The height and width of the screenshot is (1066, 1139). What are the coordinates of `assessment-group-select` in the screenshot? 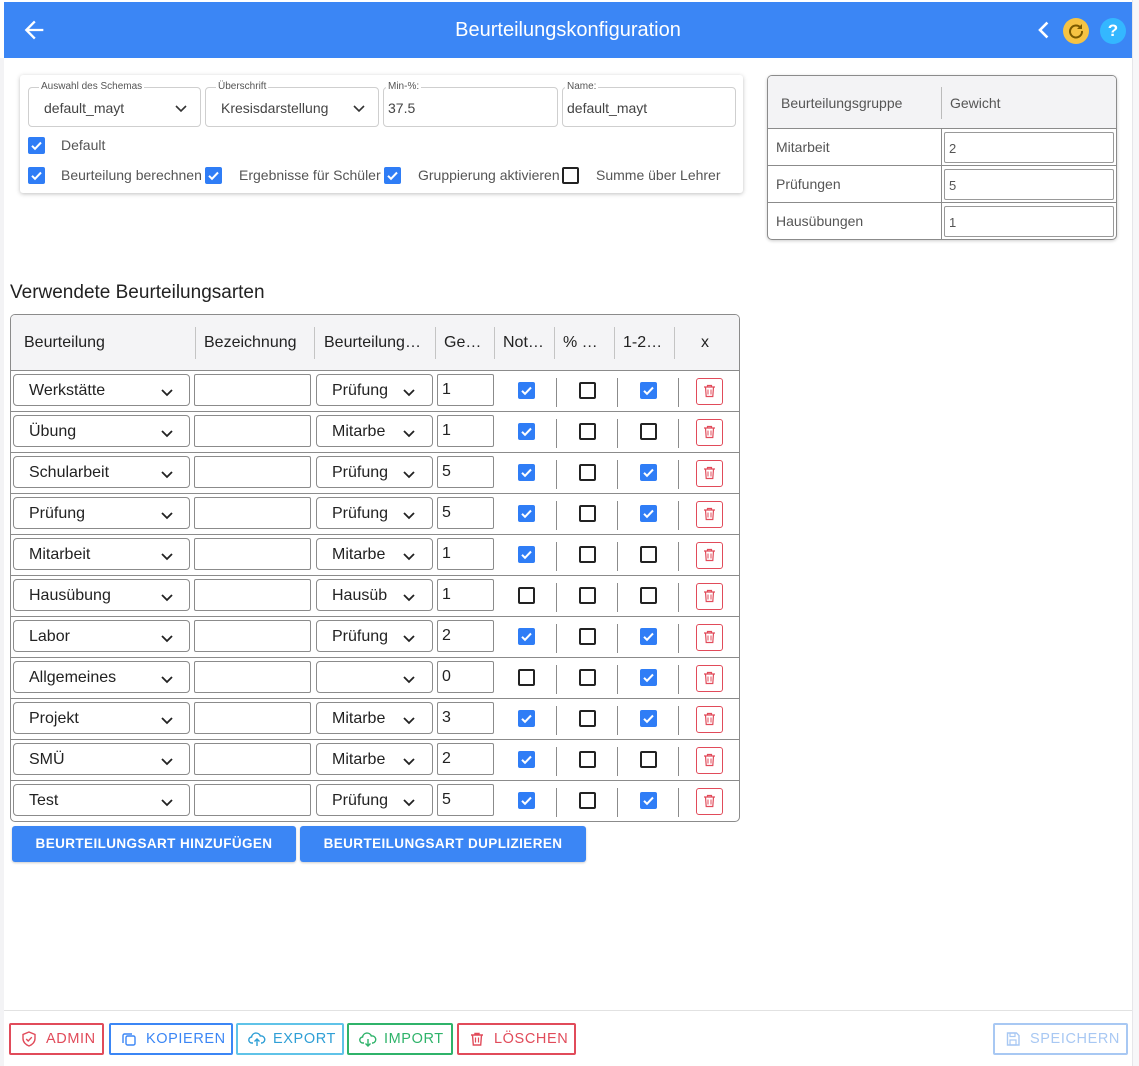 It's located at (374, 677).